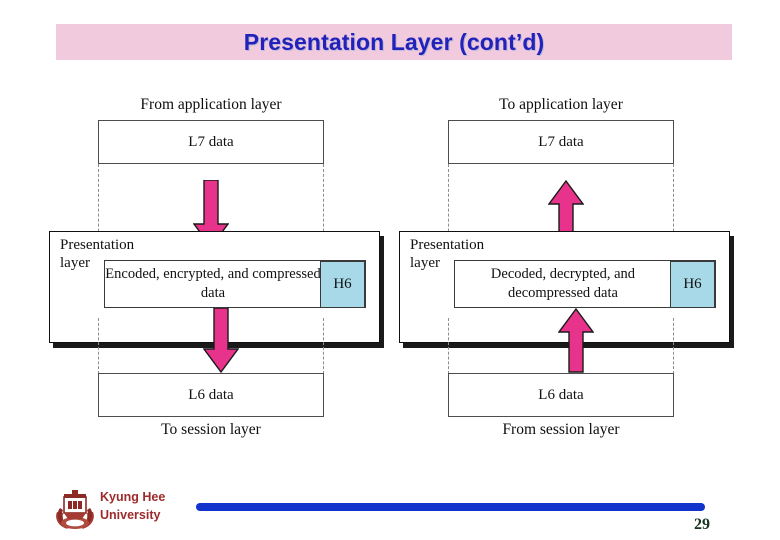 This screenshot has height=540, width=780. What do you see at coordinates (342, 284) in the screenshot?
I see `header-h6-left: H6` at bounding box center [342, 284].